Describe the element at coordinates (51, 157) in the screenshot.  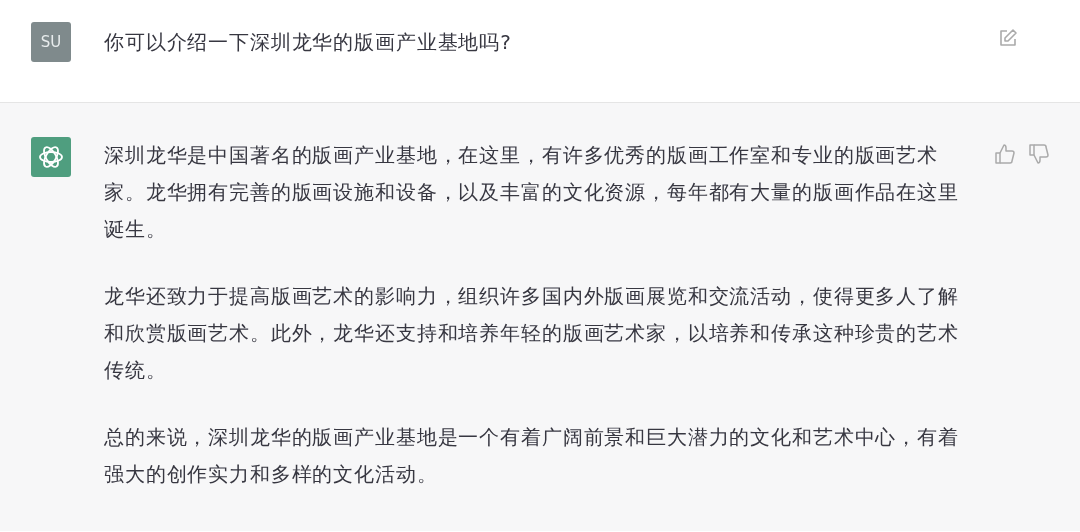
I see `knot-icon` at that location.